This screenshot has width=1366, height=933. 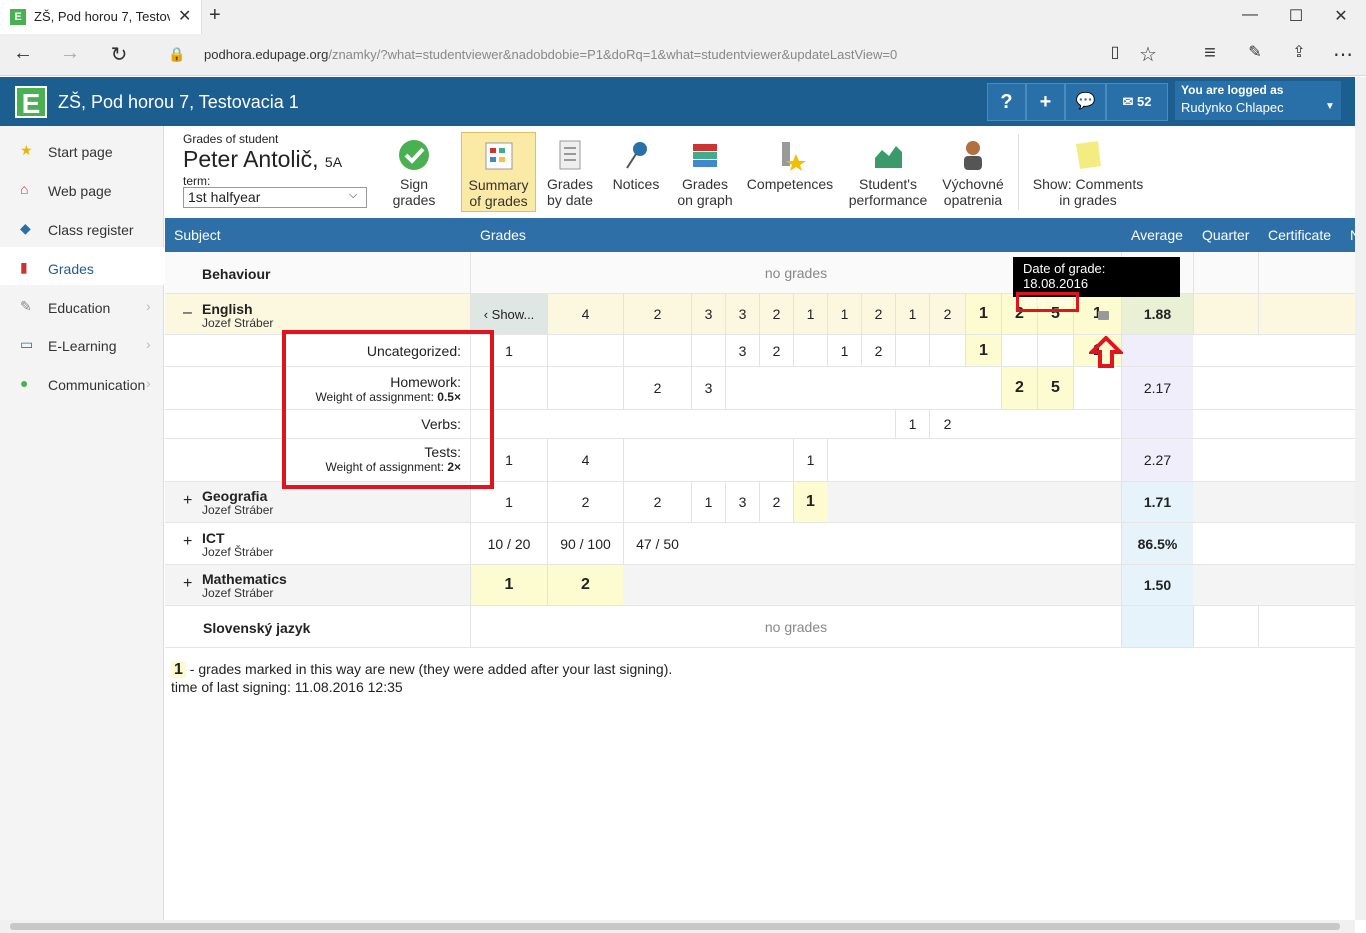 What do you see at coordinates (790, 172) in the screenshot?
I see `competences-button: Competences` at bounding box center [790, 172].